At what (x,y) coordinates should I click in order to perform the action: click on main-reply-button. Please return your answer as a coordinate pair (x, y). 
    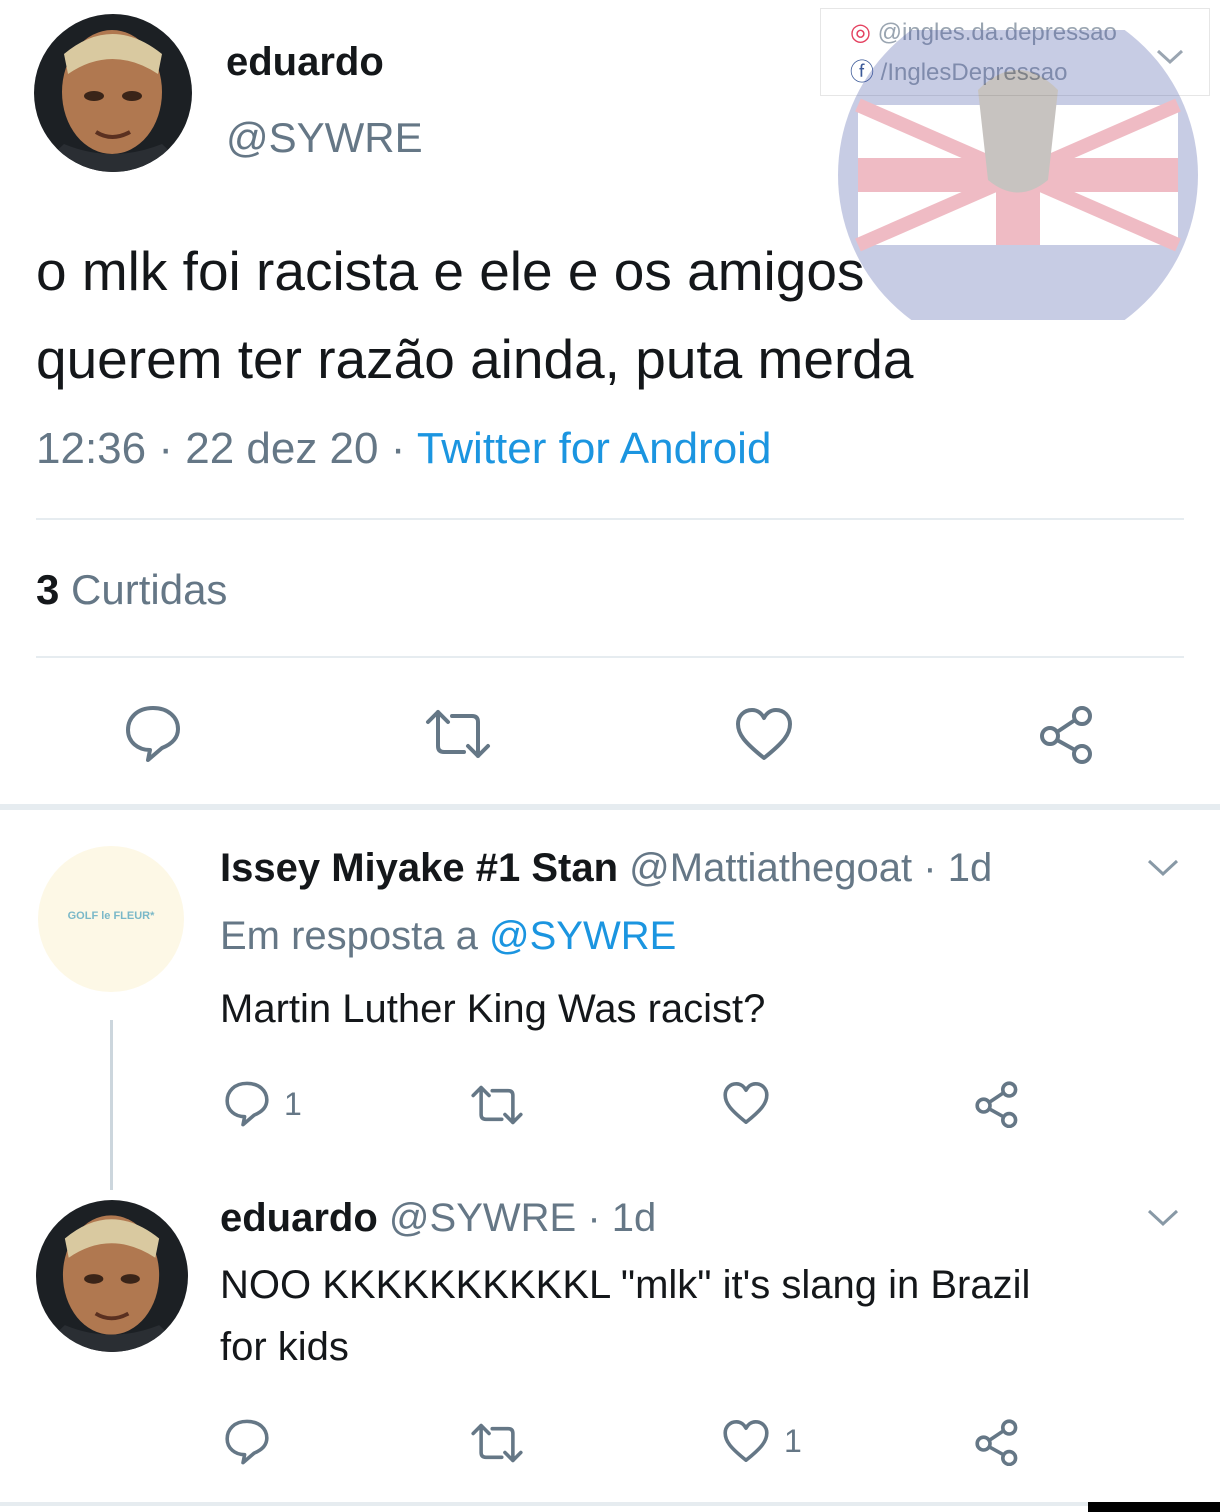
    Looking at the image, I should click on (153, 734).